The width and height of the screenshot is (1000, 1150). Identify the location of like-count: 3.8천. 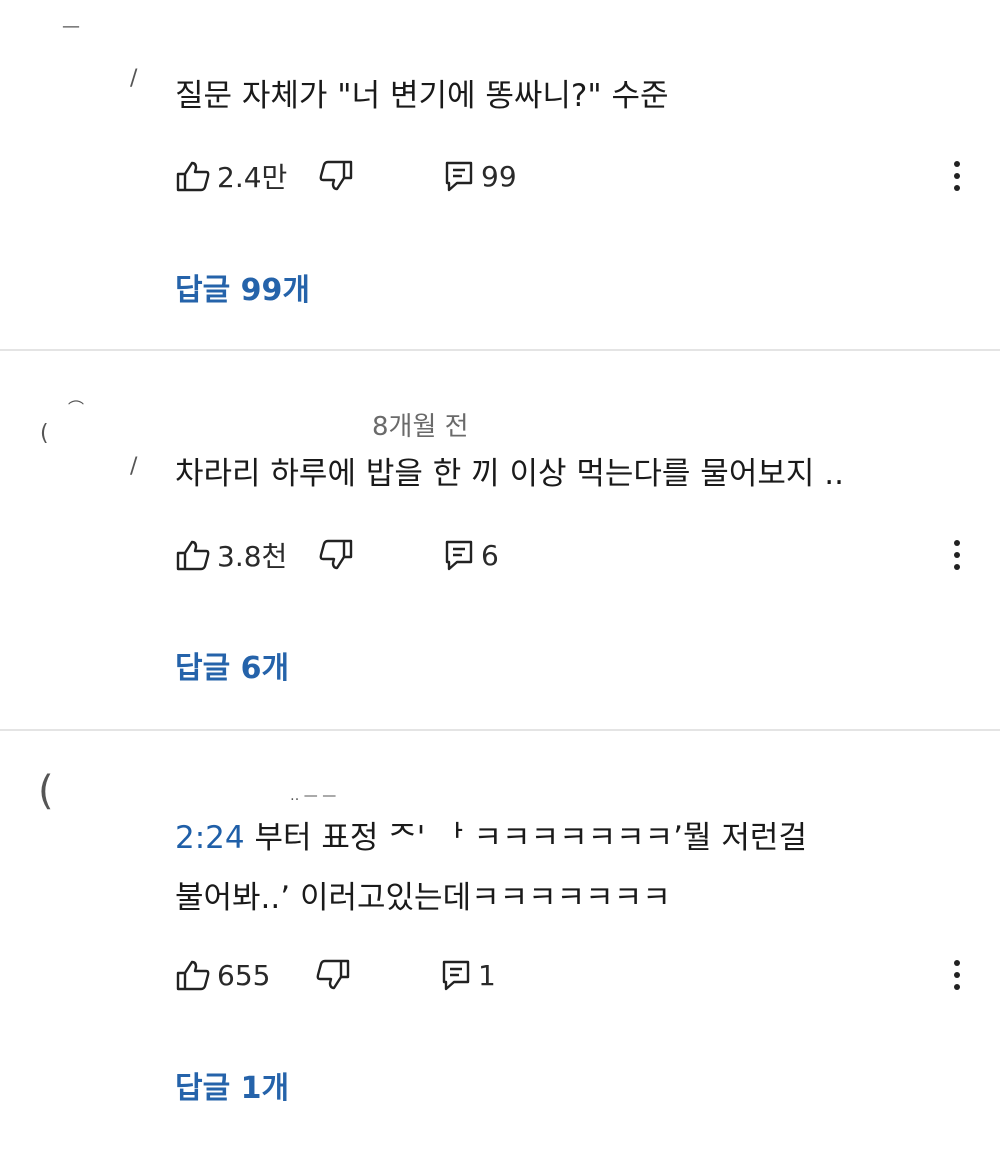
(252, 556).